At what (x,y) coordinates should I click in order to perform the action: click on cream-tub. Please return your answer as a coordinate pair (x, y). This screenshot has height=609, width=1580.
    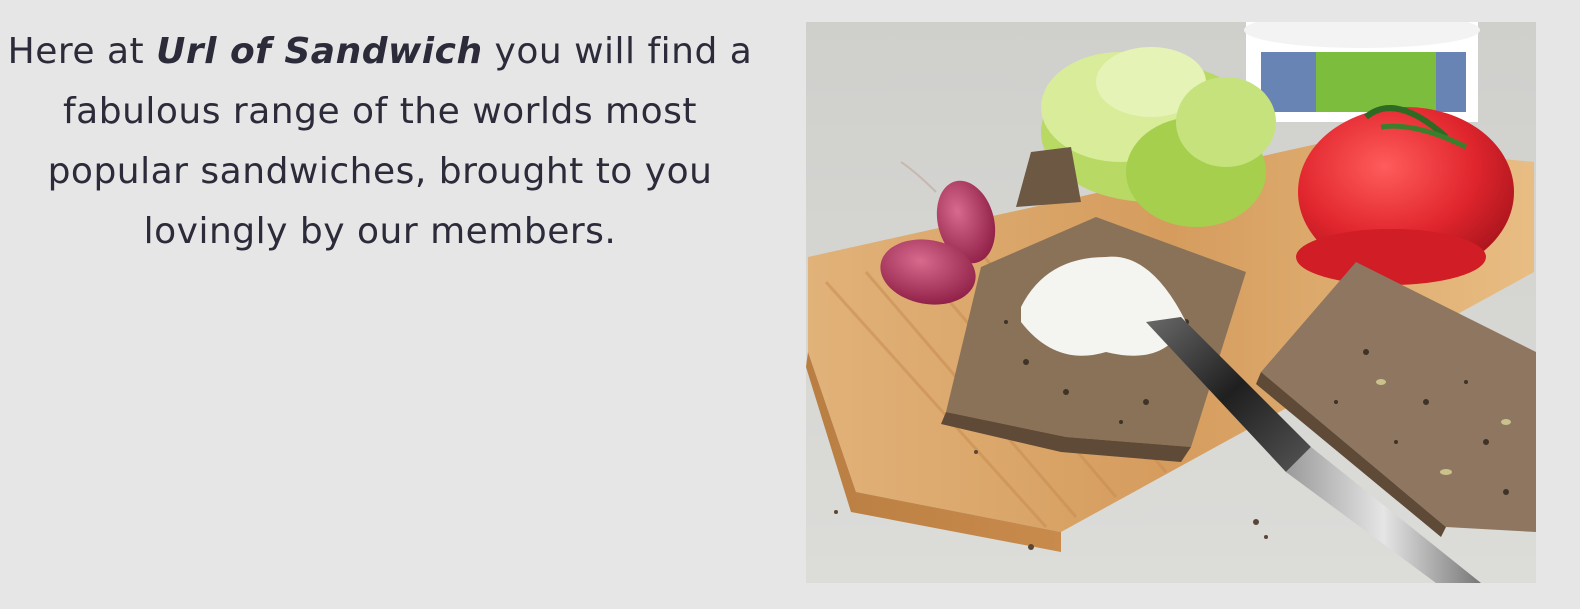
    Looking at the image, I should click on (1362, 72).